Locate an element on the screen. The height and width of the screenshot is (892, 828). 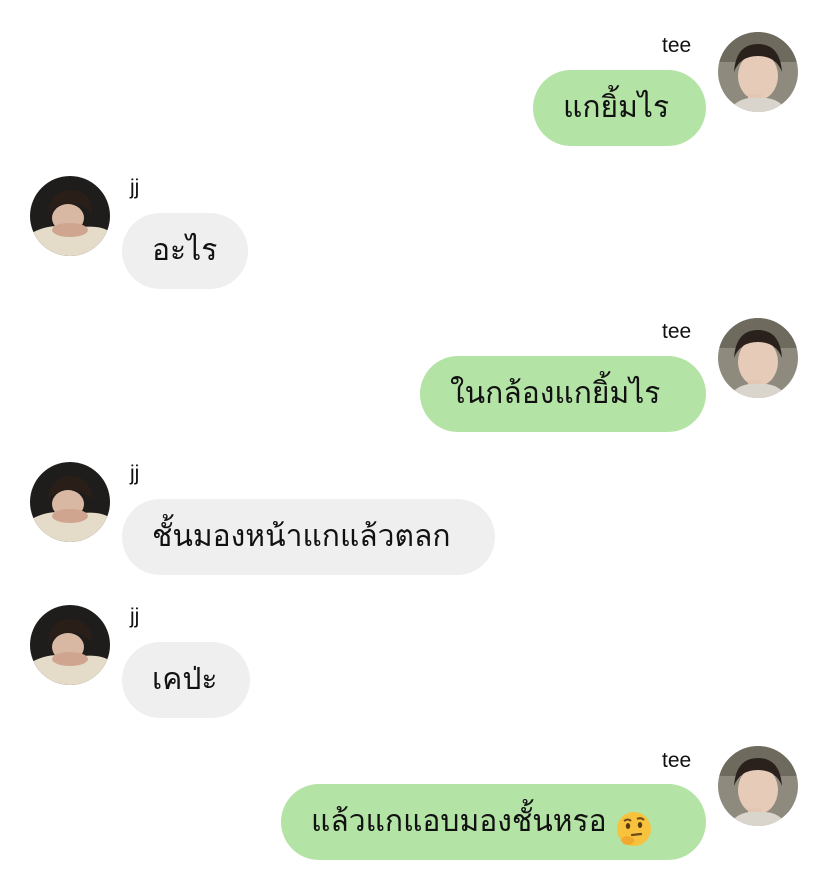
message-bubble: ในกล้องแกยิ้มไร is located at coordinates (563, 394).